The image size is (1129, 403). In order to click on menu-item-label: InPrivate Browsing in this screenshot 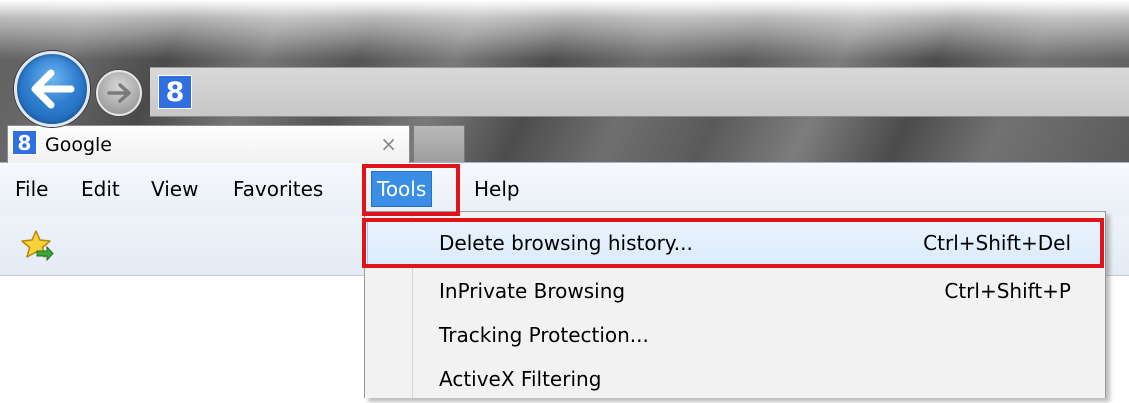, I will do `click(532, 291)`.